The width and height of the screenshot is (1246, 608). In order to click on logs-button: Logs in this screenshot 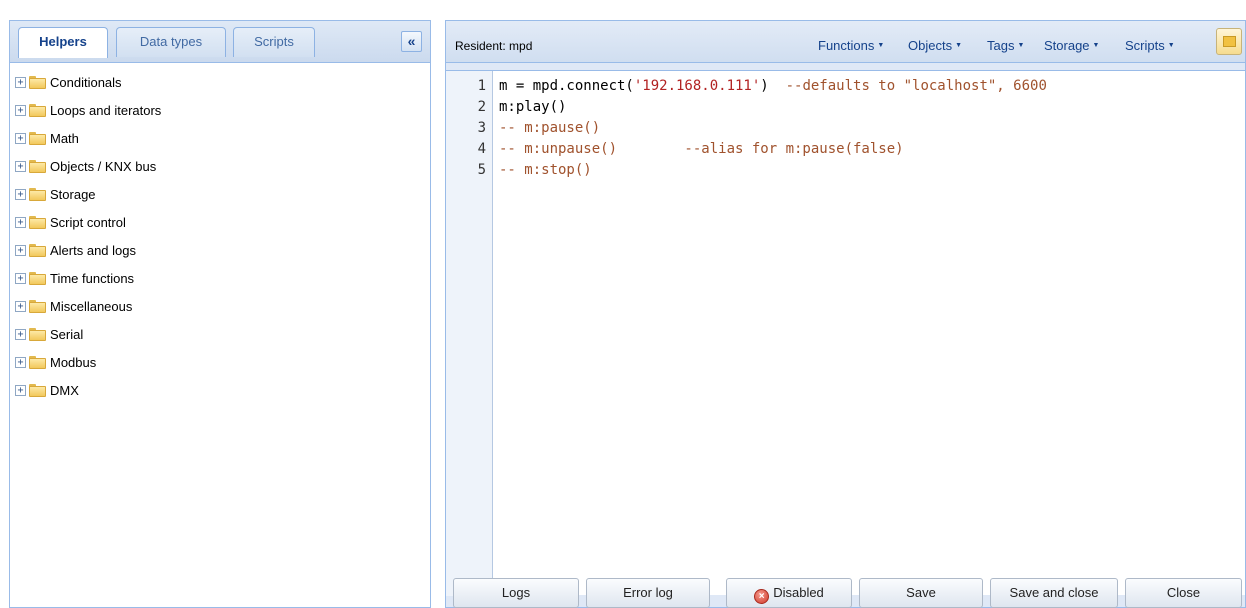, I will do `click(516, 593)`.